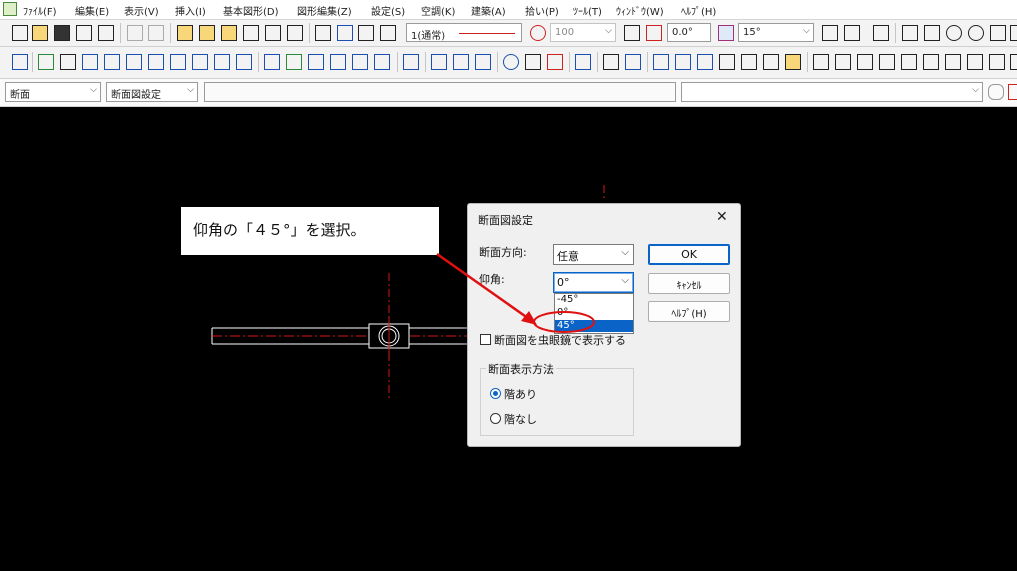 This screenshot has height=571, width=1017. Describe the element at coordinates (843, 62) in the screenshot. I see `hanger-icon` at that location.